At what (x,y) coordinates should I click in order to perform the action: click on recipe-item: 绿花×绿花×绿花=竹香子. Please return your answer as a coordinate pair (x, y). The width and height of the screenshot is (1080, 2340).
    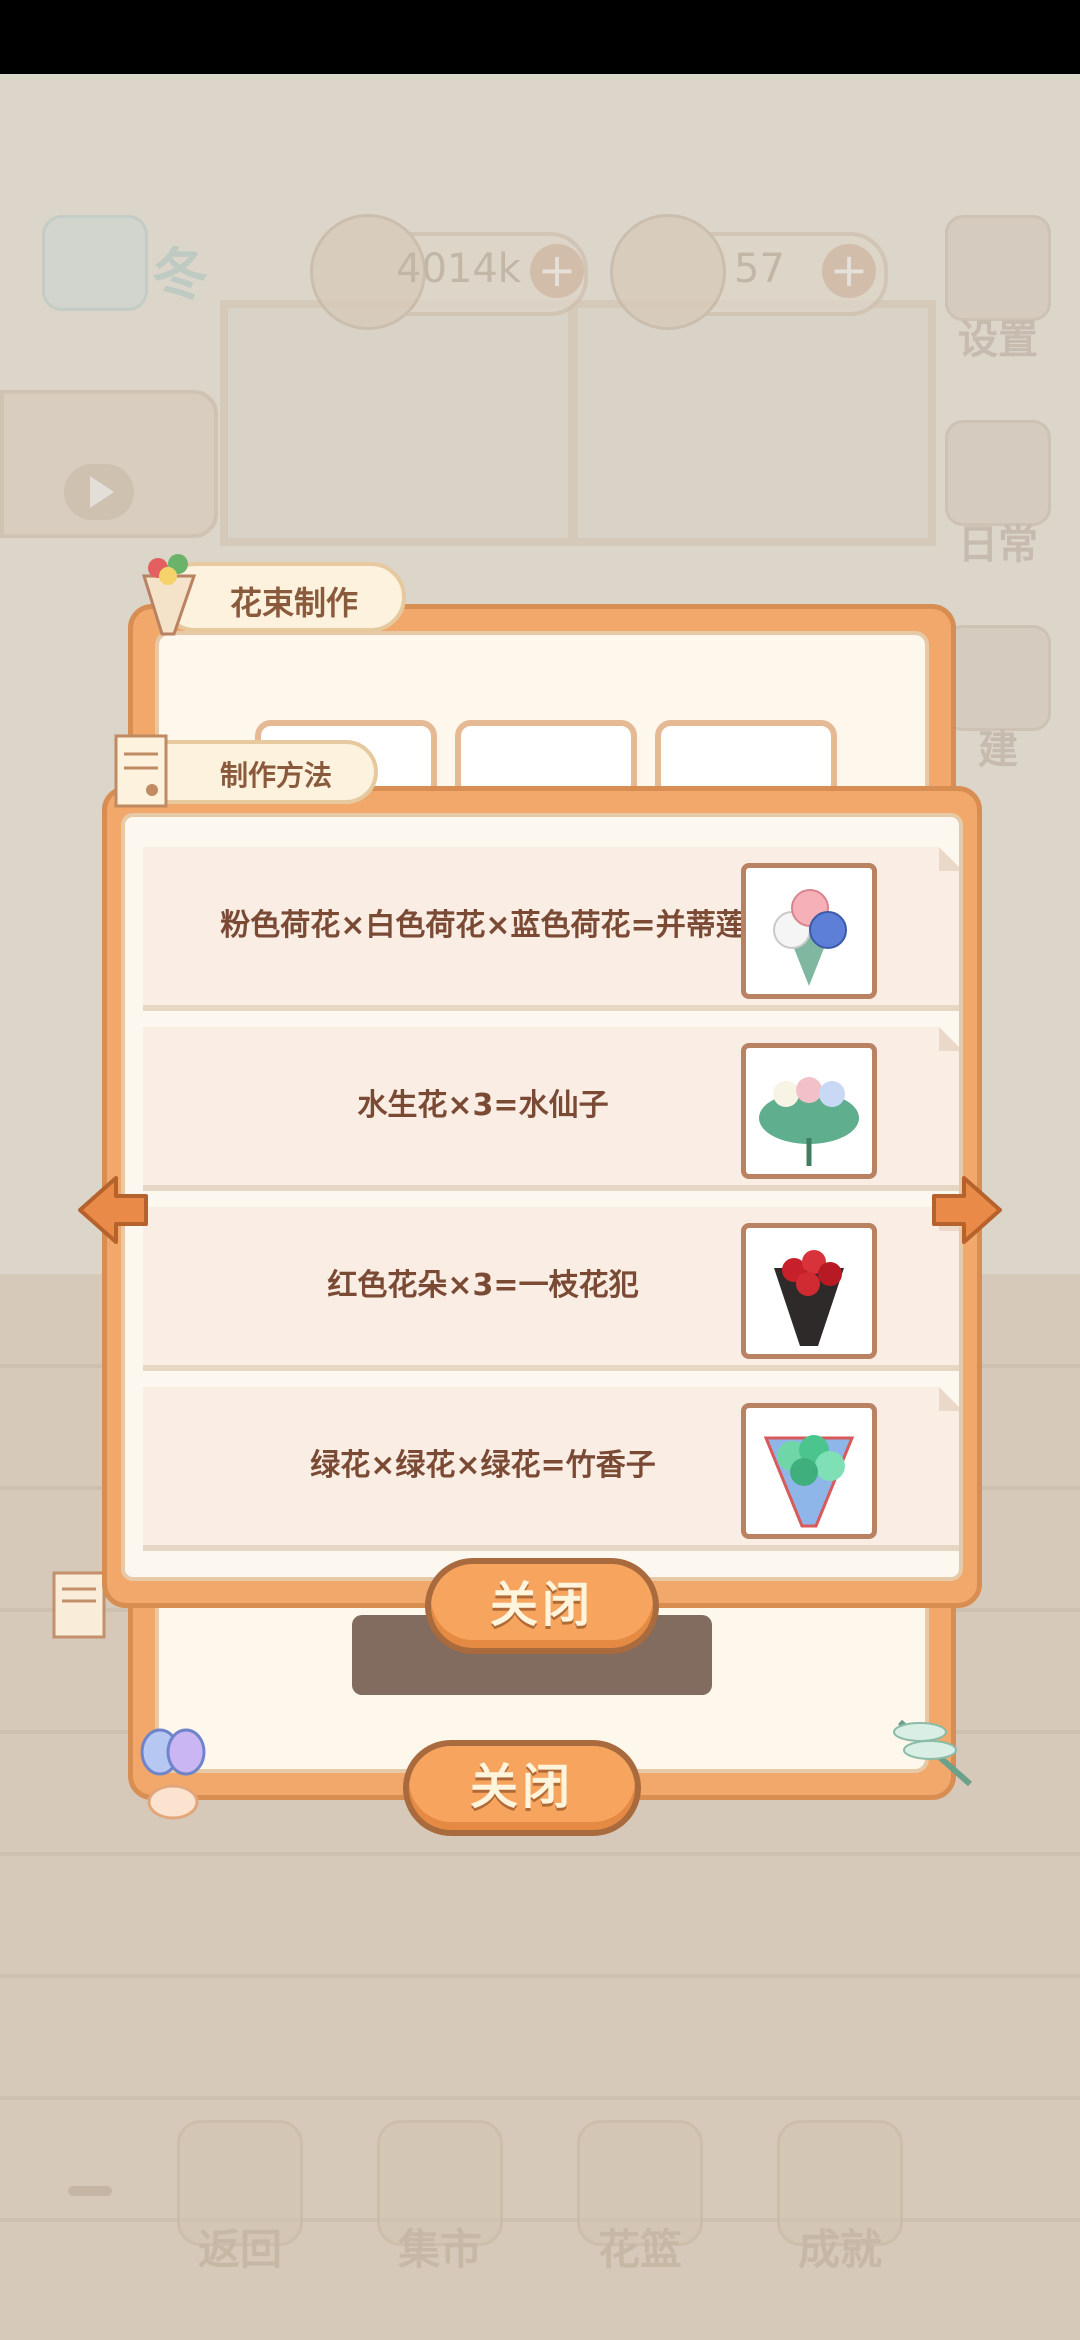
    Looking at the image, I should click on (551, 1469).